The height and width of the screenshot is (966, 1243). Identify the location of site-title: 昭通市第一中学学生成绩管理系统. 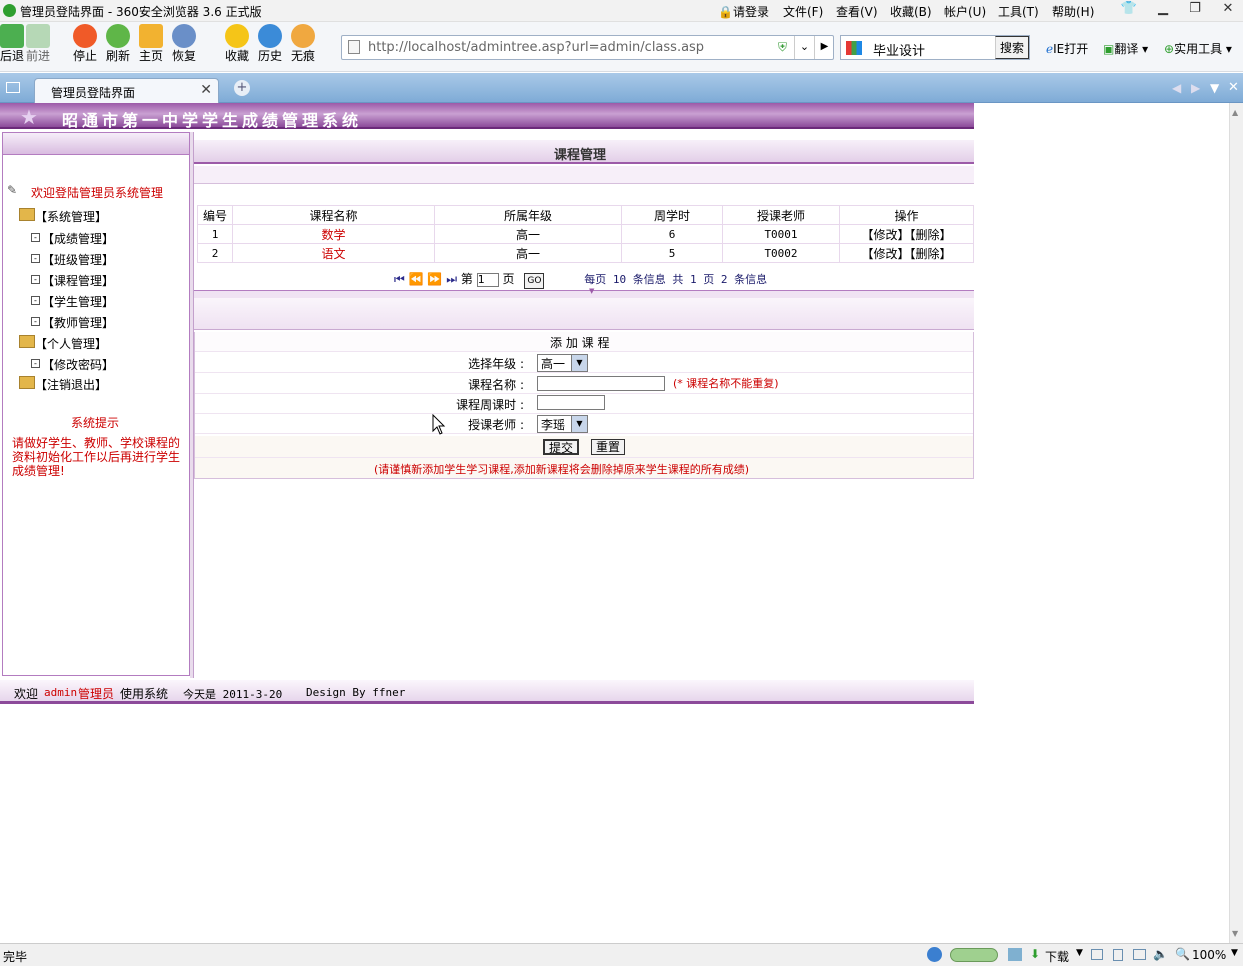
(212, 120).